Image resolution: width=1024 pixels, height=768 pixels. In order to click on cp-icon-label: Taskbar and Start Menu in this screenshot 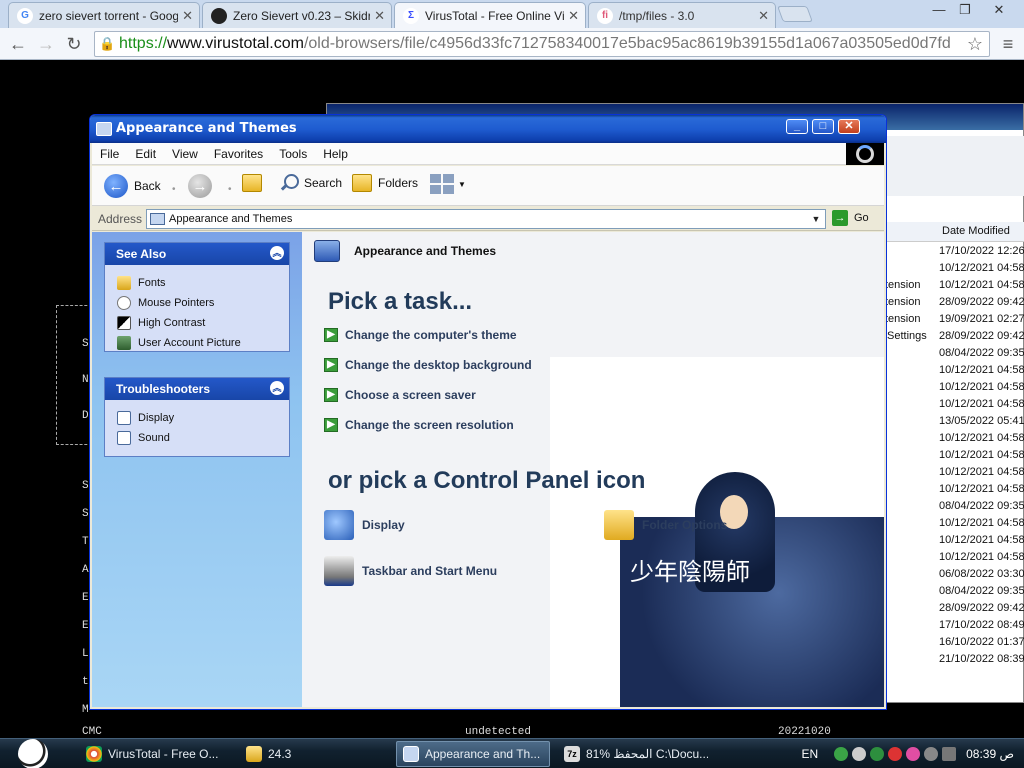, I will do `click(430, 571)`.